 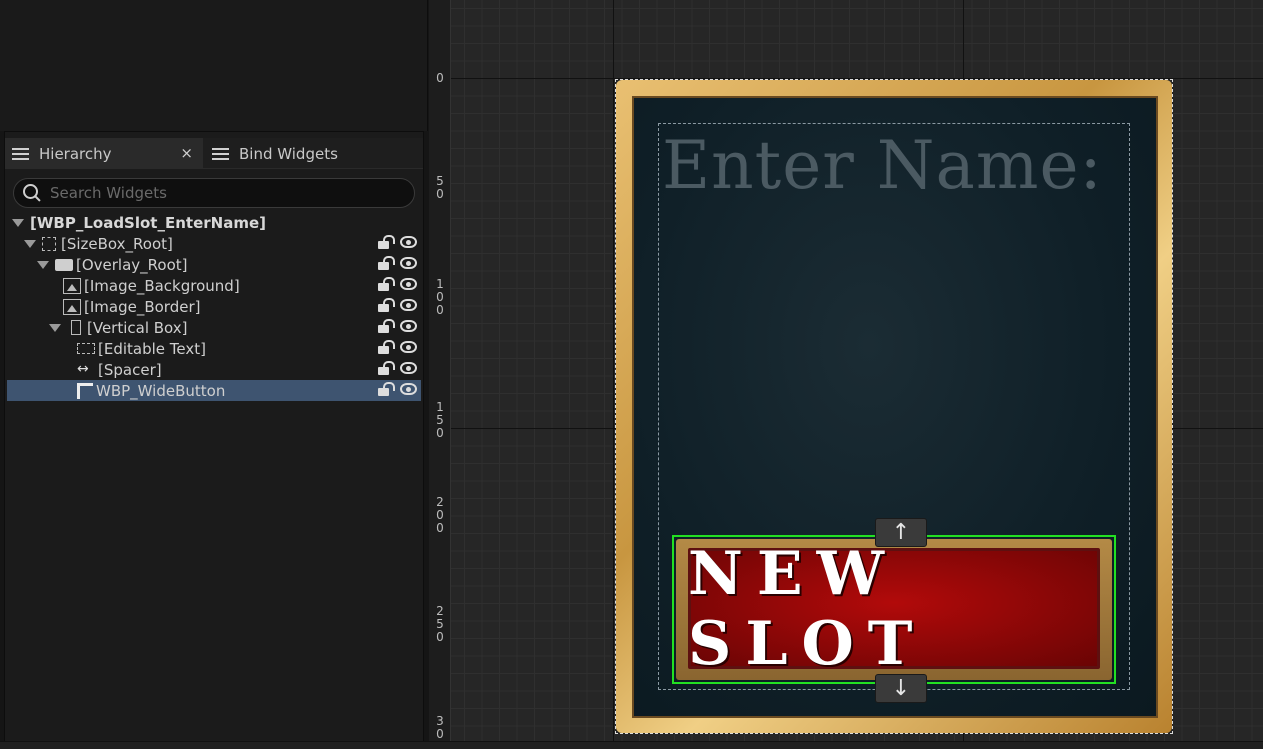 I want to click on tree-row-wide-button: WBP_WideButton, so click(x=214, y=390).